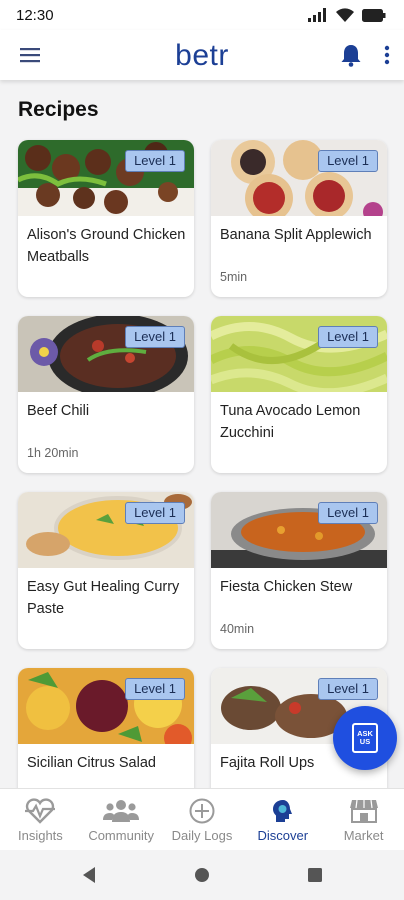 This screenshot has height=900, width=404. I want to click on recipe-title: Easy Gut Healing Curry Paste, so click(103, 598).